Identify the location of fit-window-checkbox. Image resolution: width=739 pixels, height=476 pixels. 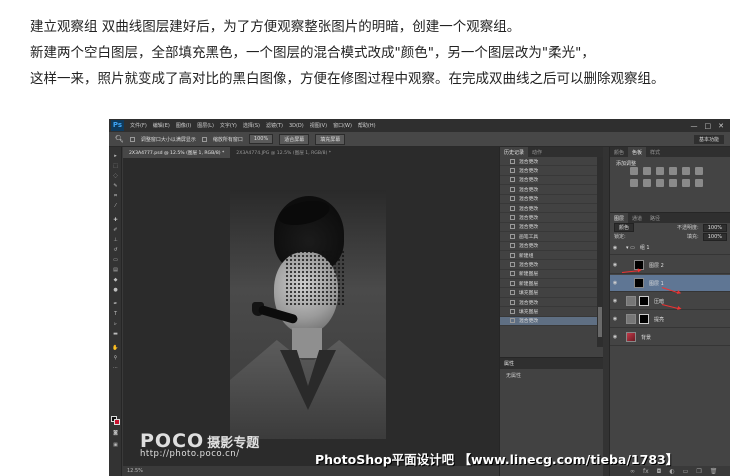
(132, 139).